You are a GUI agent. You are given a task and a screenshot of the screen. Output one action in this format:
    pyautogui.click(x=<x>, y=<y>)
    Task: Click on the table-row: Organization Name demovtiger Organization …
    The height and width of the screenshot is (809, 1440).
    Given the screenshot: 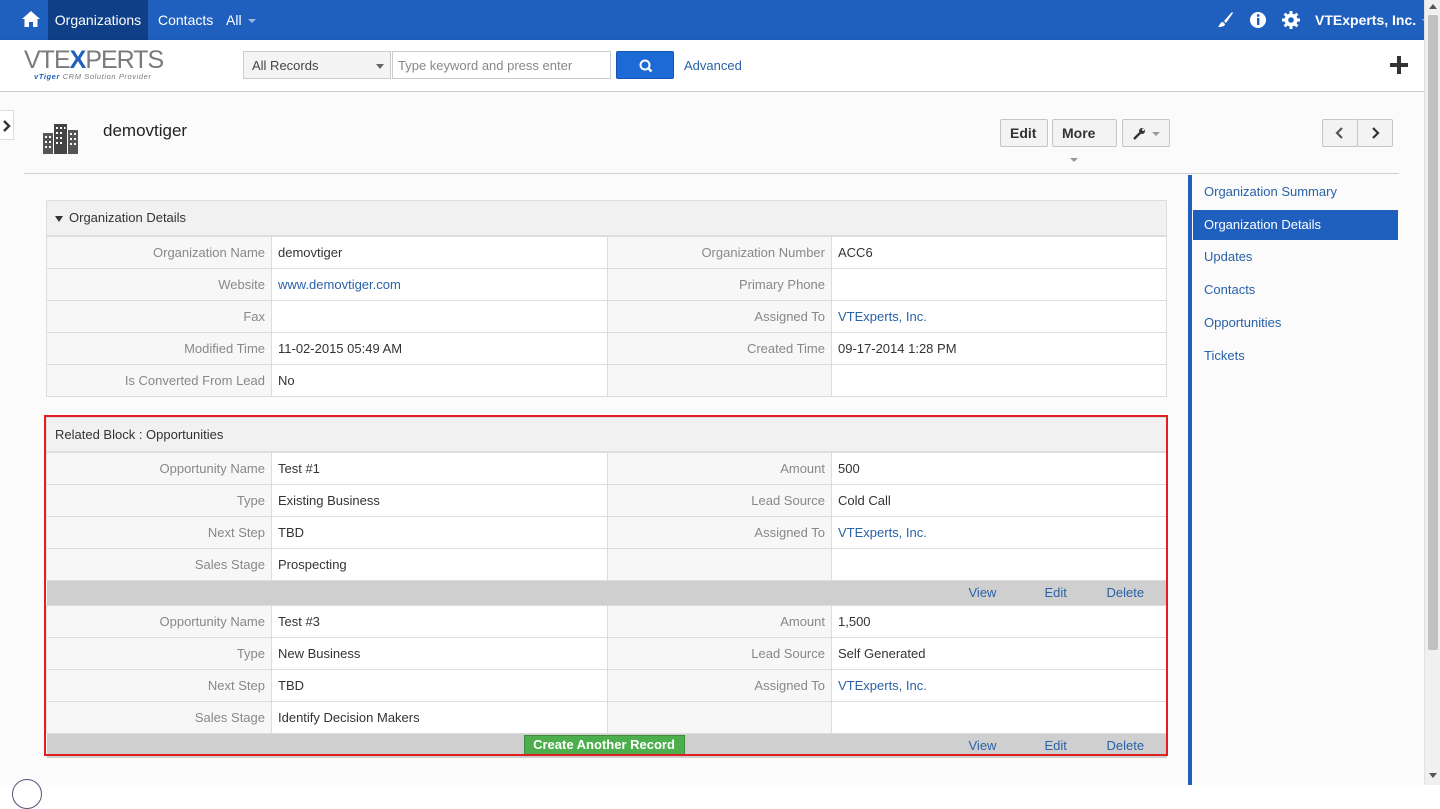 What is the action you would take?
    pyautogui.click(x=606, y=252)
    